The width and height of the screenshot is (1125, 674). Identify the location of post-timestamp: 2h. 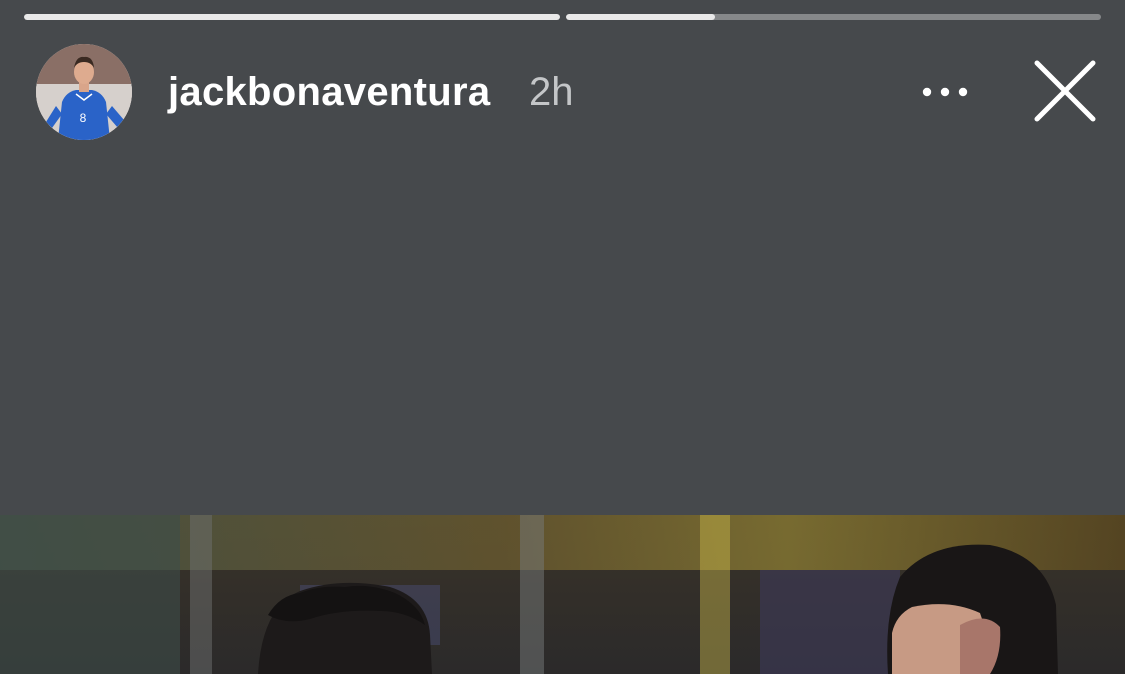
(551, 92).